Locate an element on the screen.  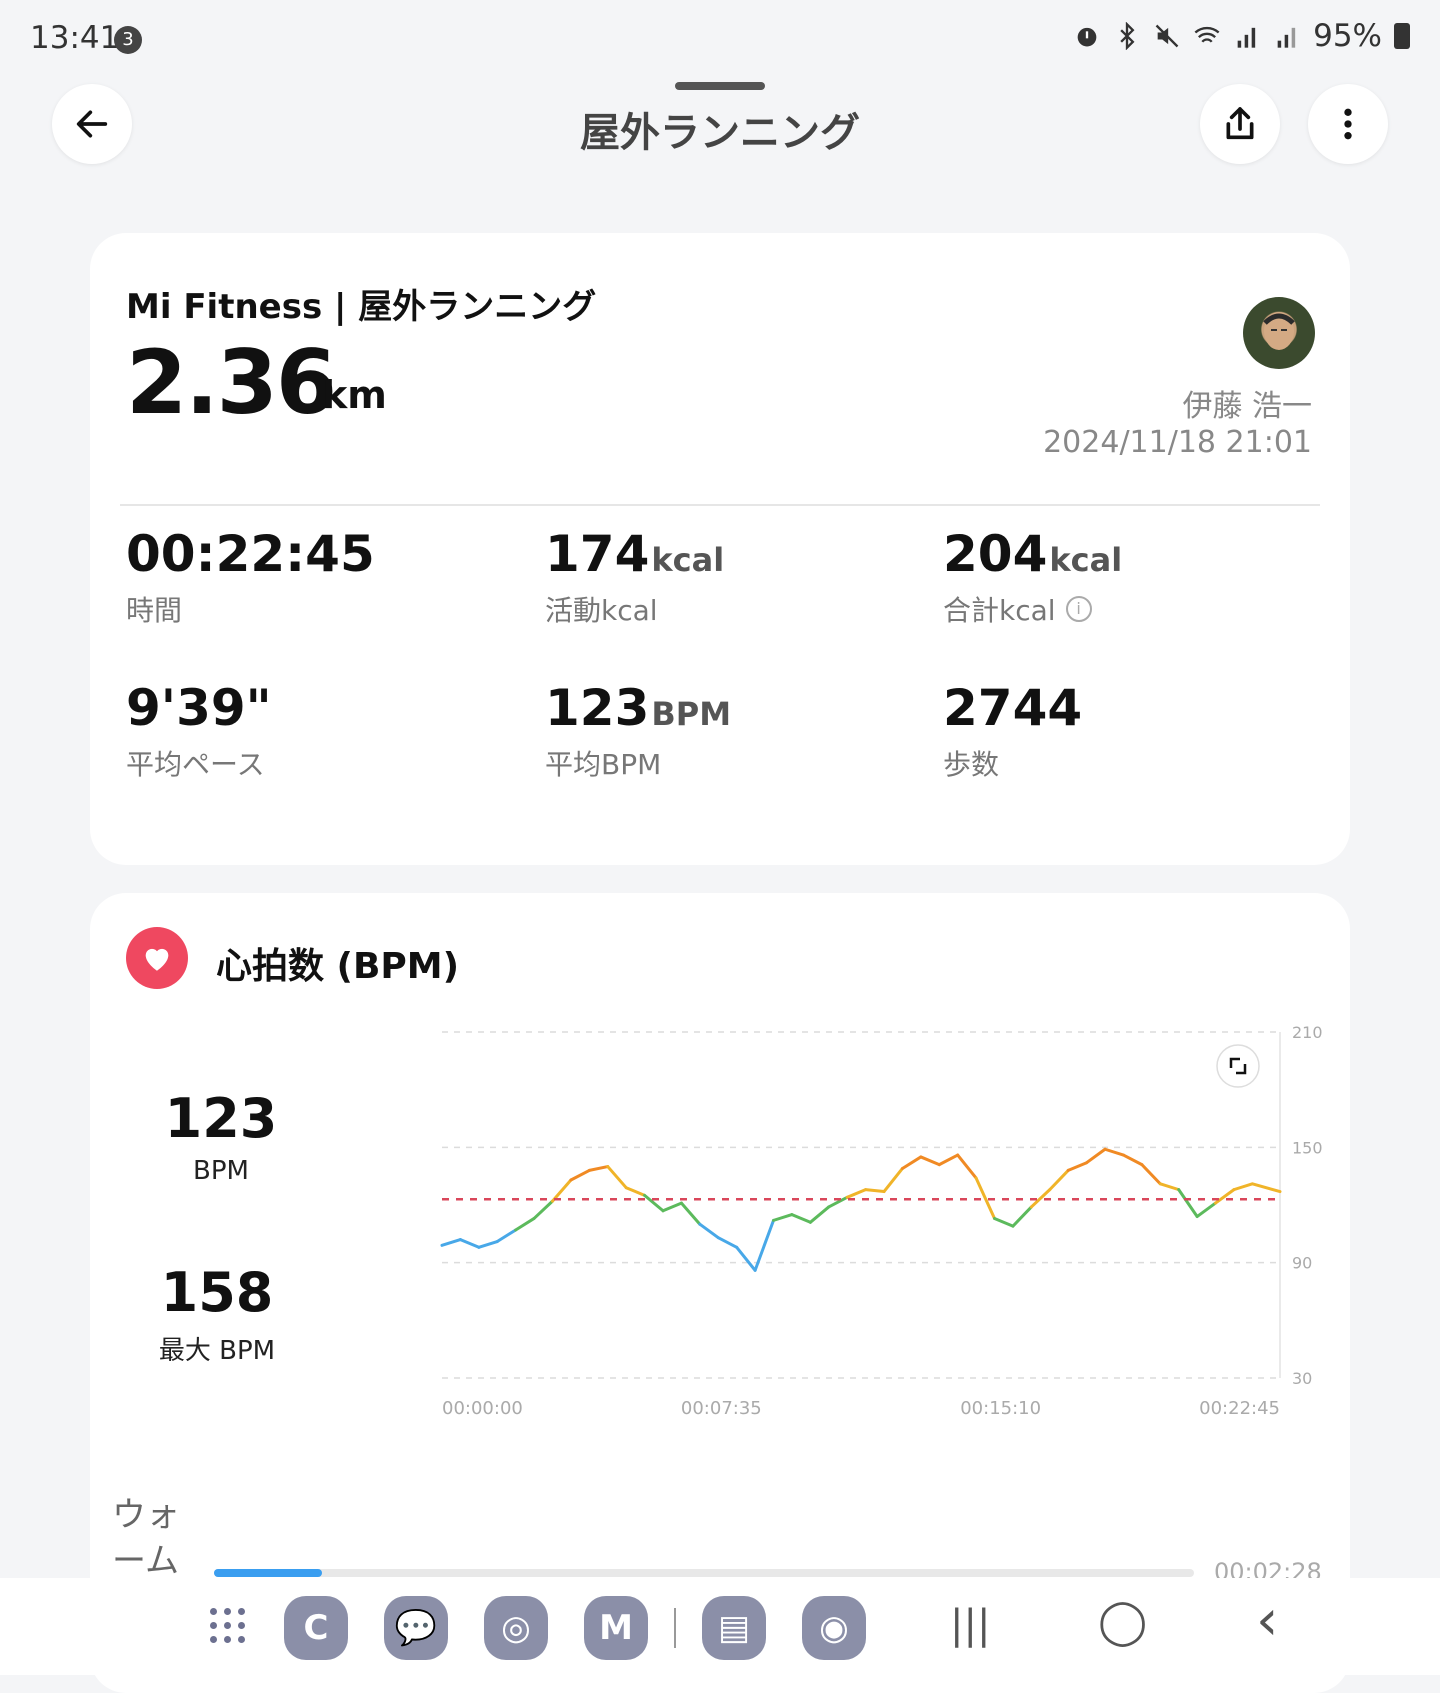
more-vertical-icon is located at coordinates (1348, 124).